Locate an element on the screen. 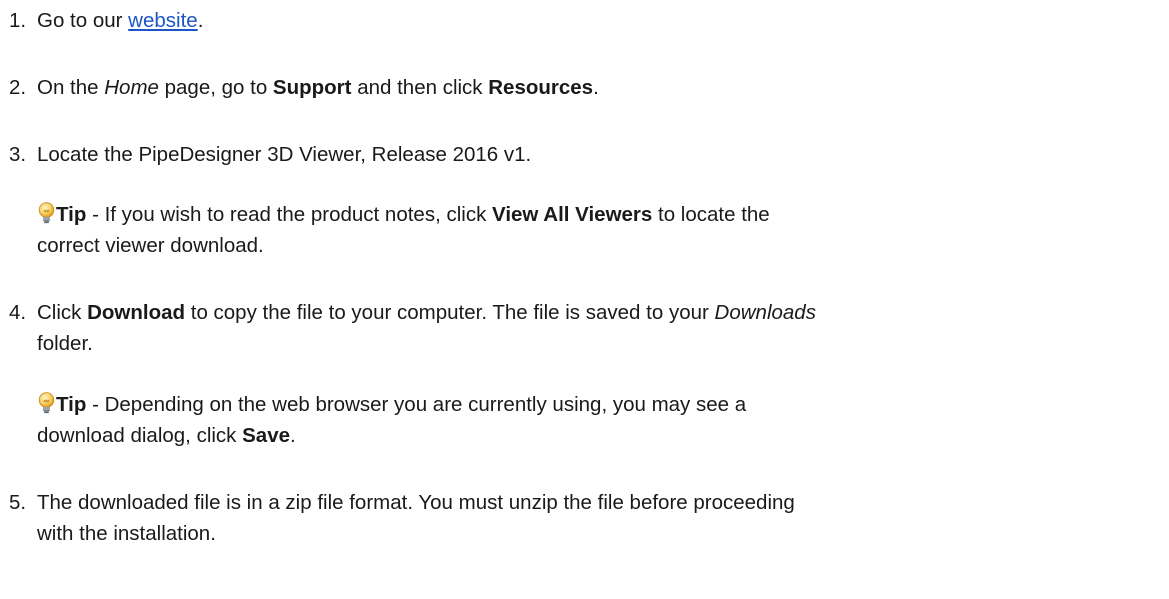  website-link: website is located at coordinates (163, 20).